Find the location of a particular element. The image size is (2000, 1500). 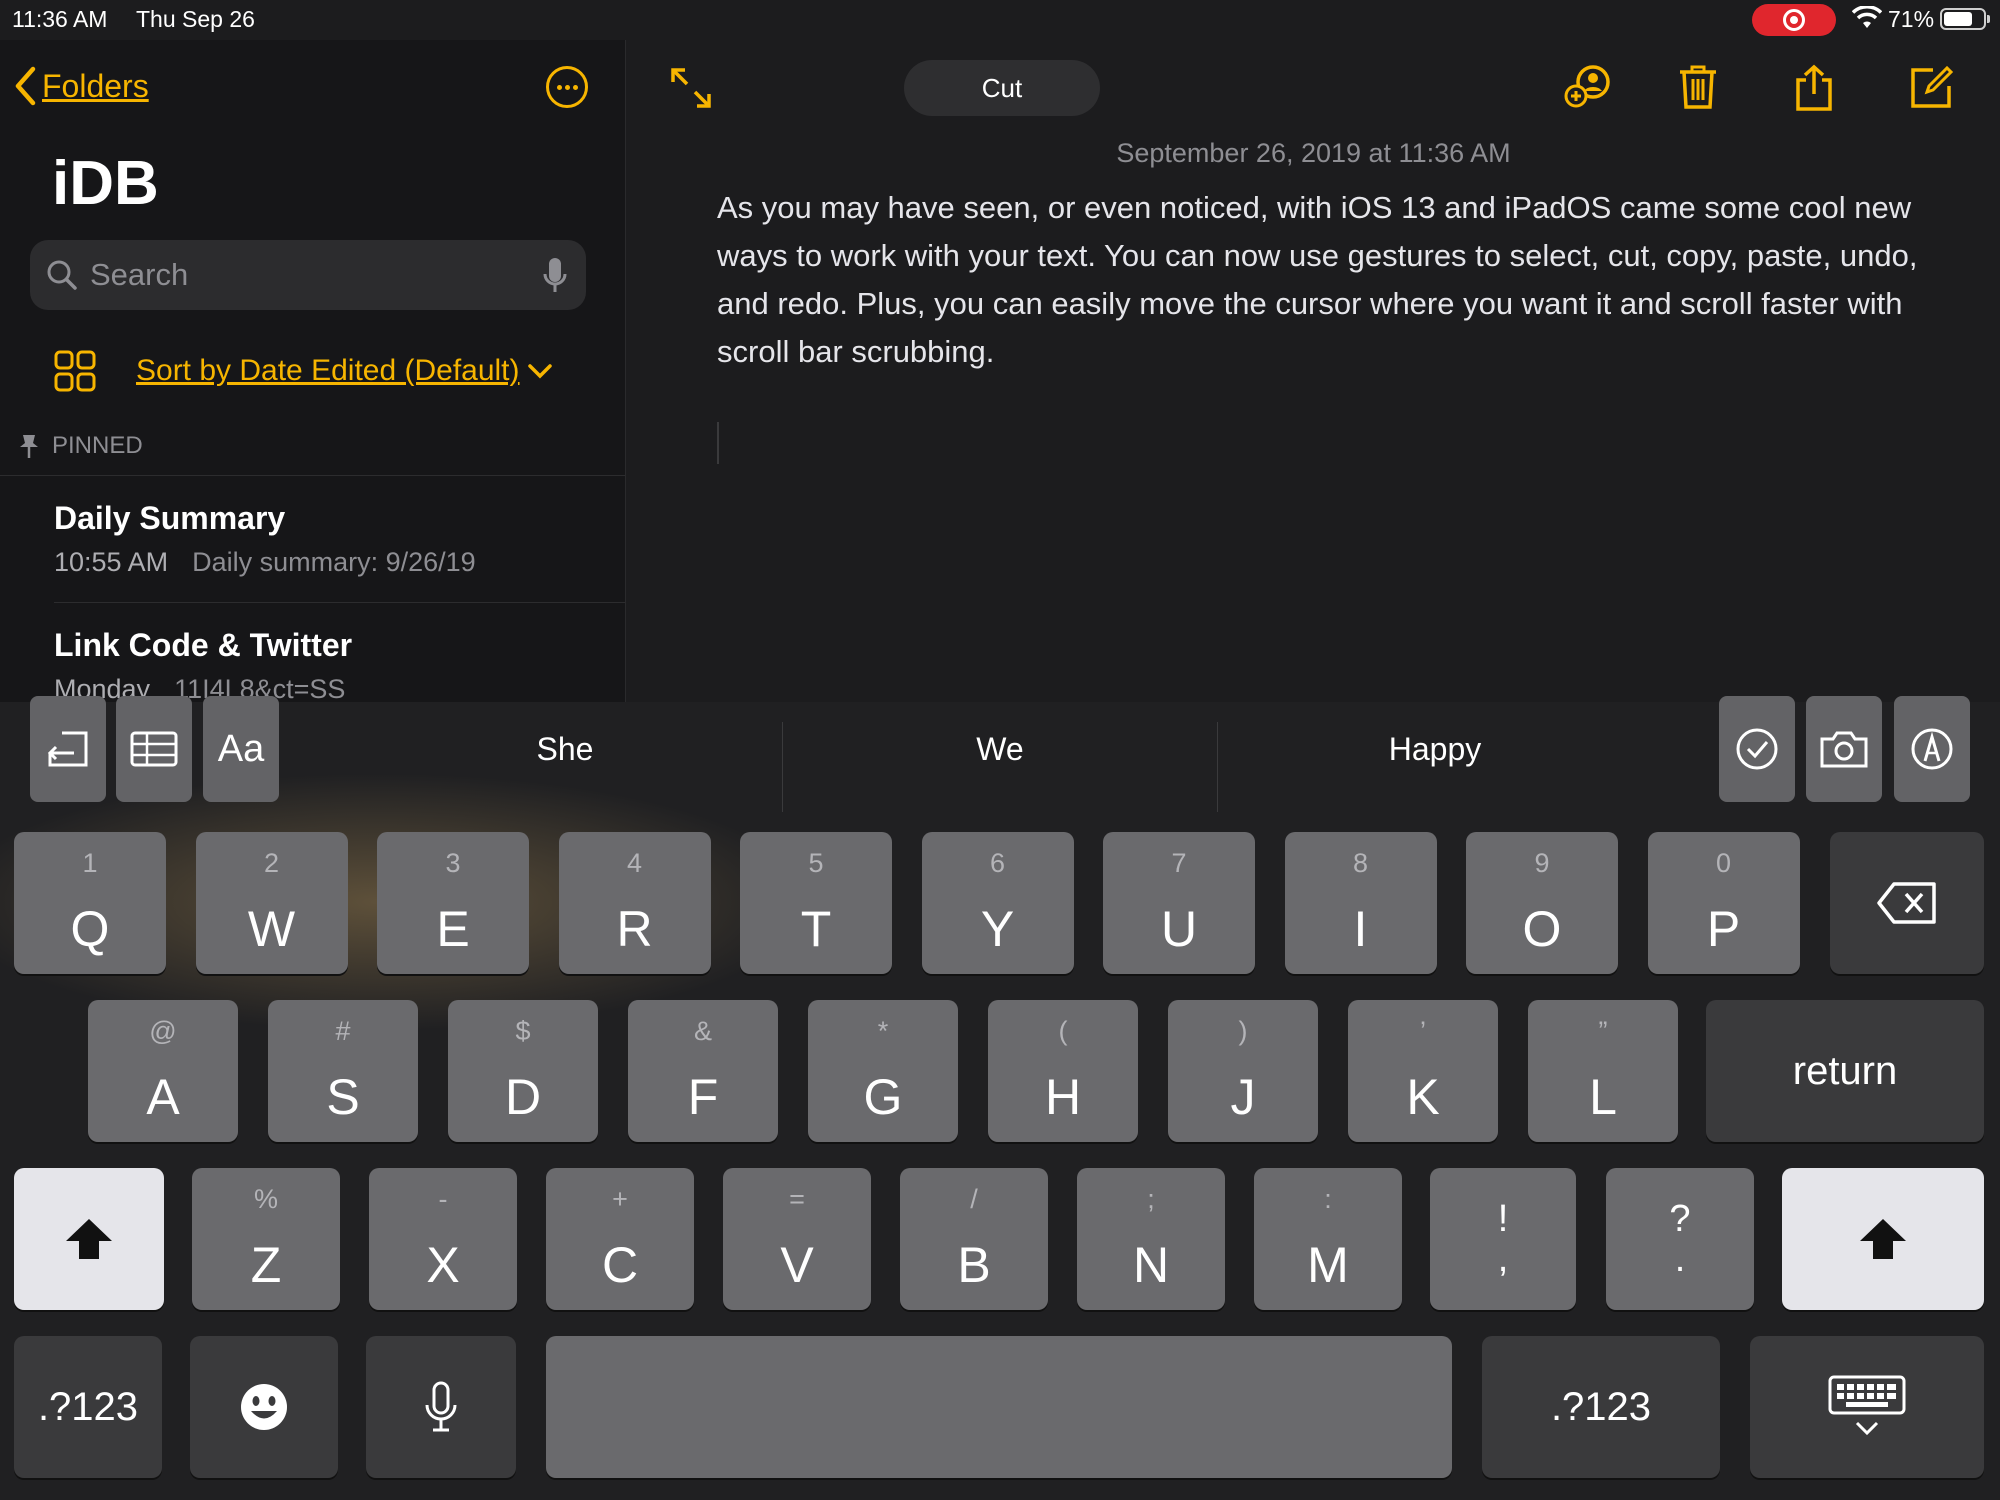

shift-arrow-icon is located at coordinates (89, 1239).